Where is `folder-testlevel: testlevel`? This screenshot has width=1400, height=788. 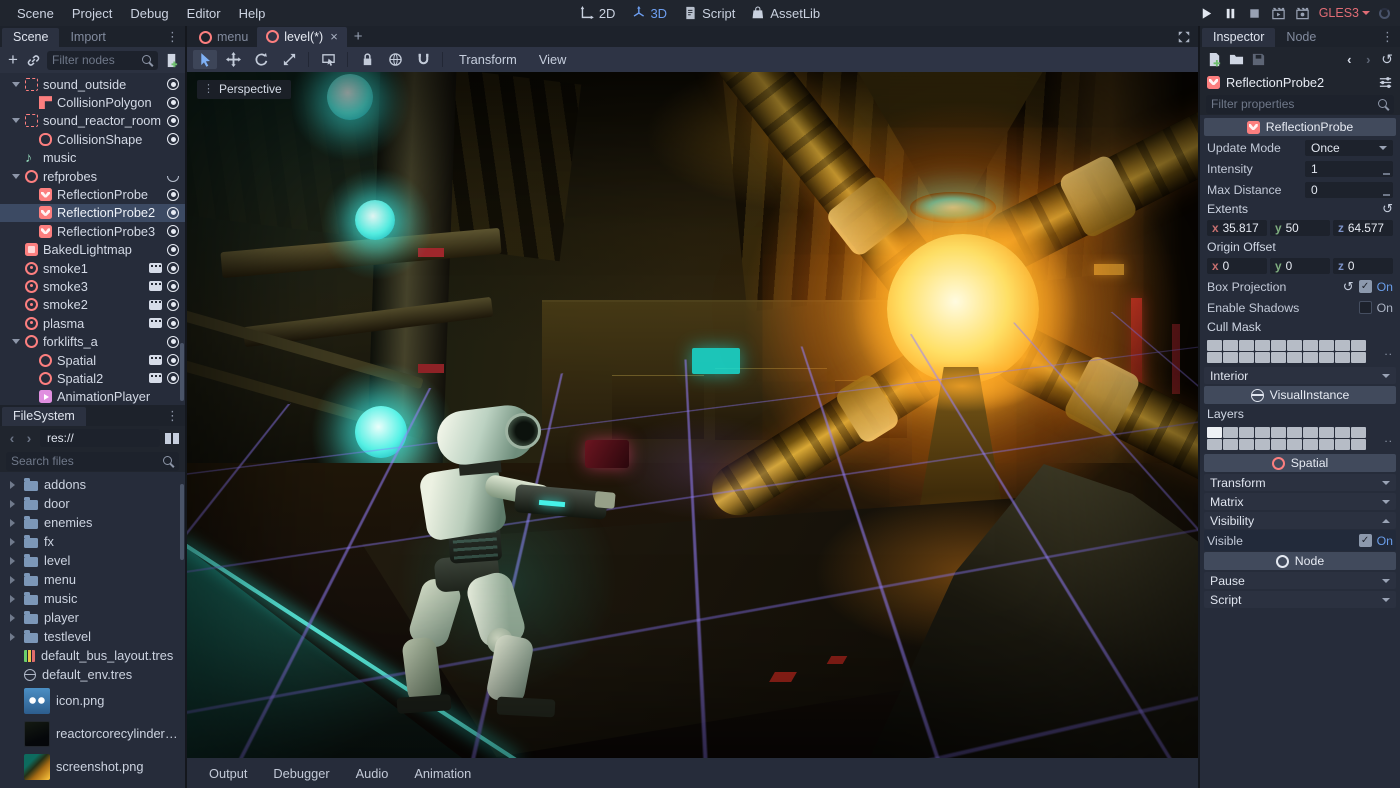
folder-testlevel: testlevel is located at coordinates (92, 636).